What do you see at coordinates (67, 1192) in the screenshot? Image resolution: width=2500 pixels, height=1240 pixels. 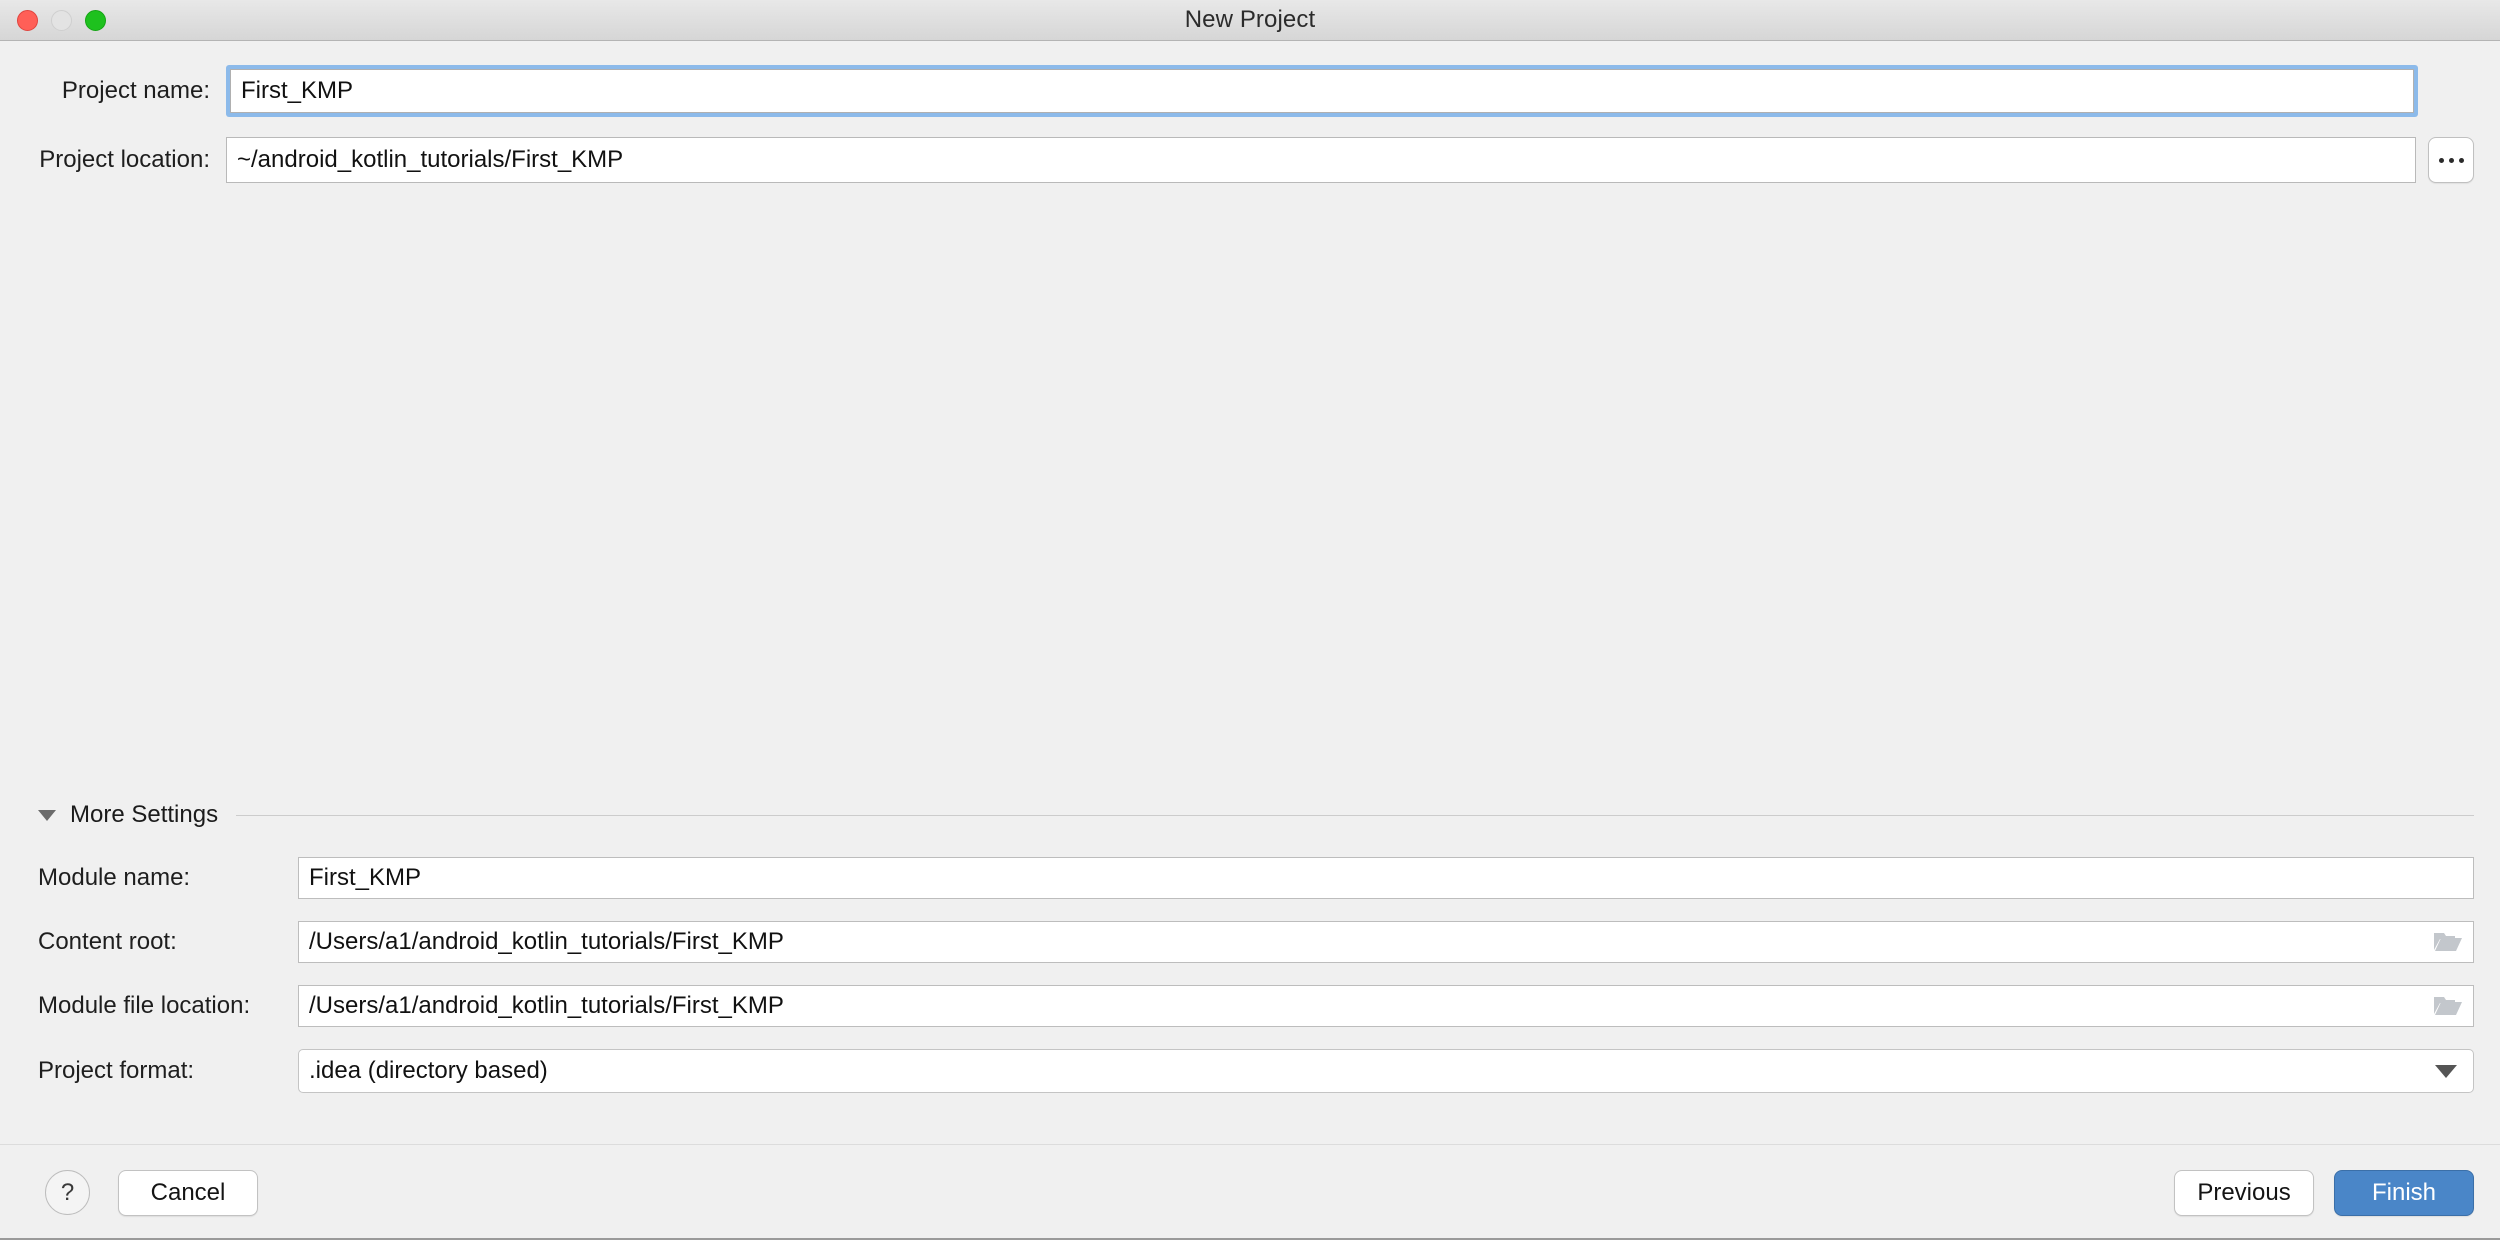 I see `help-button: ?` at bounding box center [67, 1192].